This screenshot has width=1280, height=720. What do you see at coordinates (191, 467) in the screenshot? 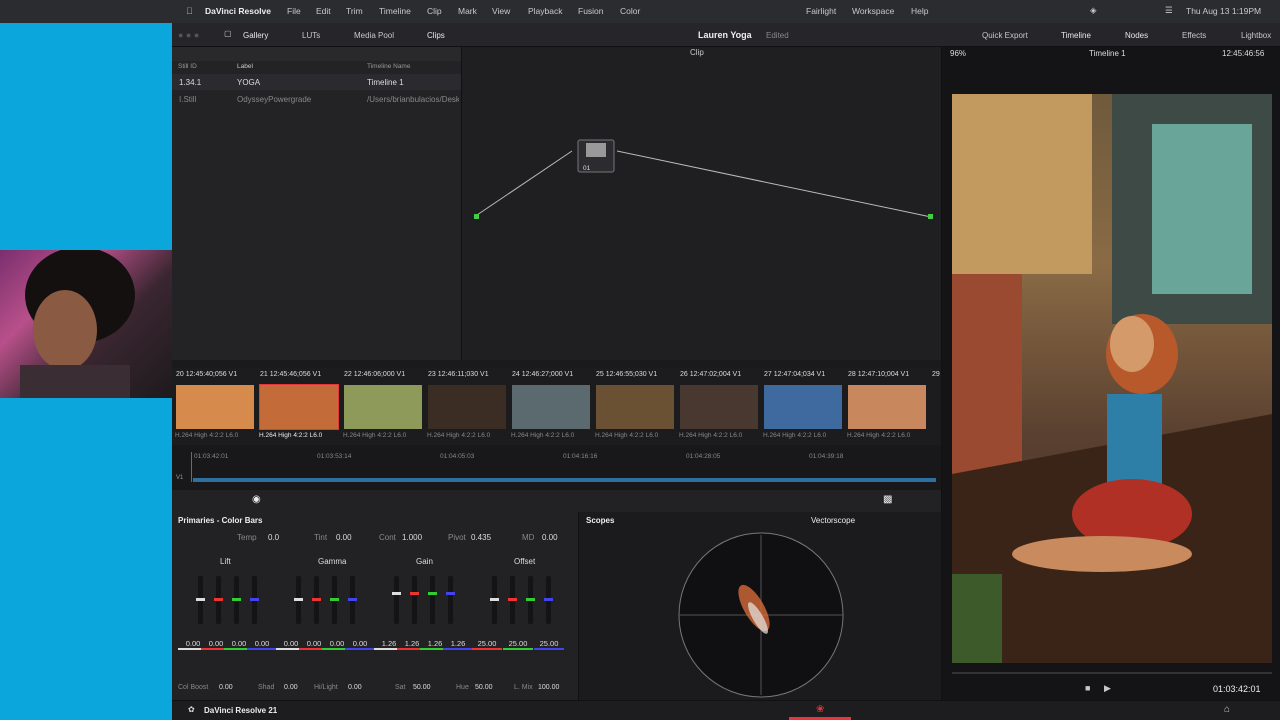
I see `playhead` at bounding box center [191, 467].